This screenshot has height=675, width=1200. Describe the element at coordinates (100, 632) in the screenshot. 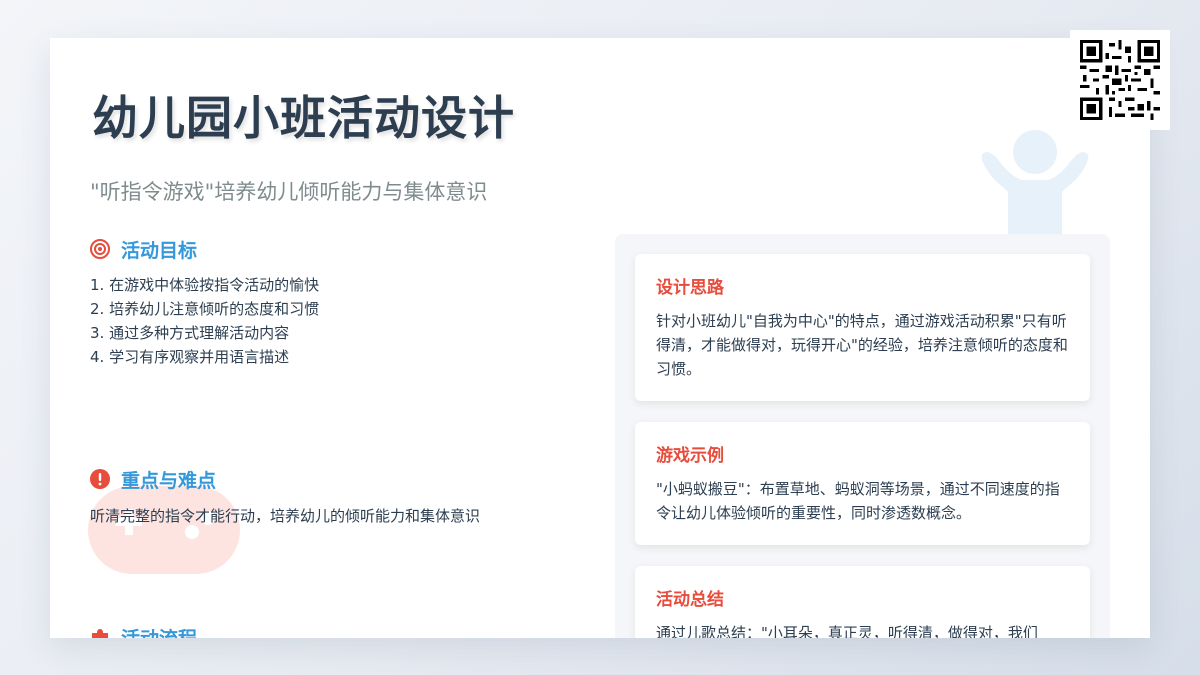

I see `puzzle-icon` at that location.